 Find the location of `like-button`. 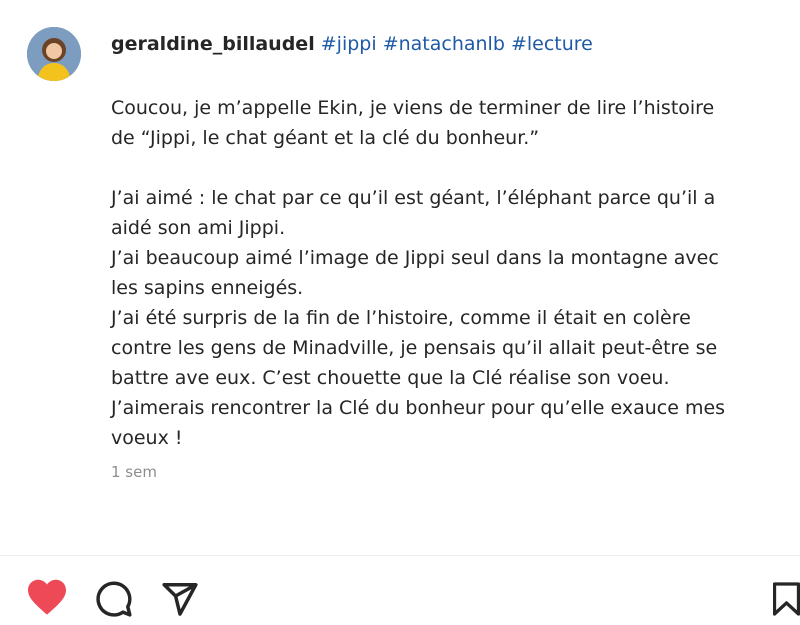

like-button is located at coordinates (47, 597).